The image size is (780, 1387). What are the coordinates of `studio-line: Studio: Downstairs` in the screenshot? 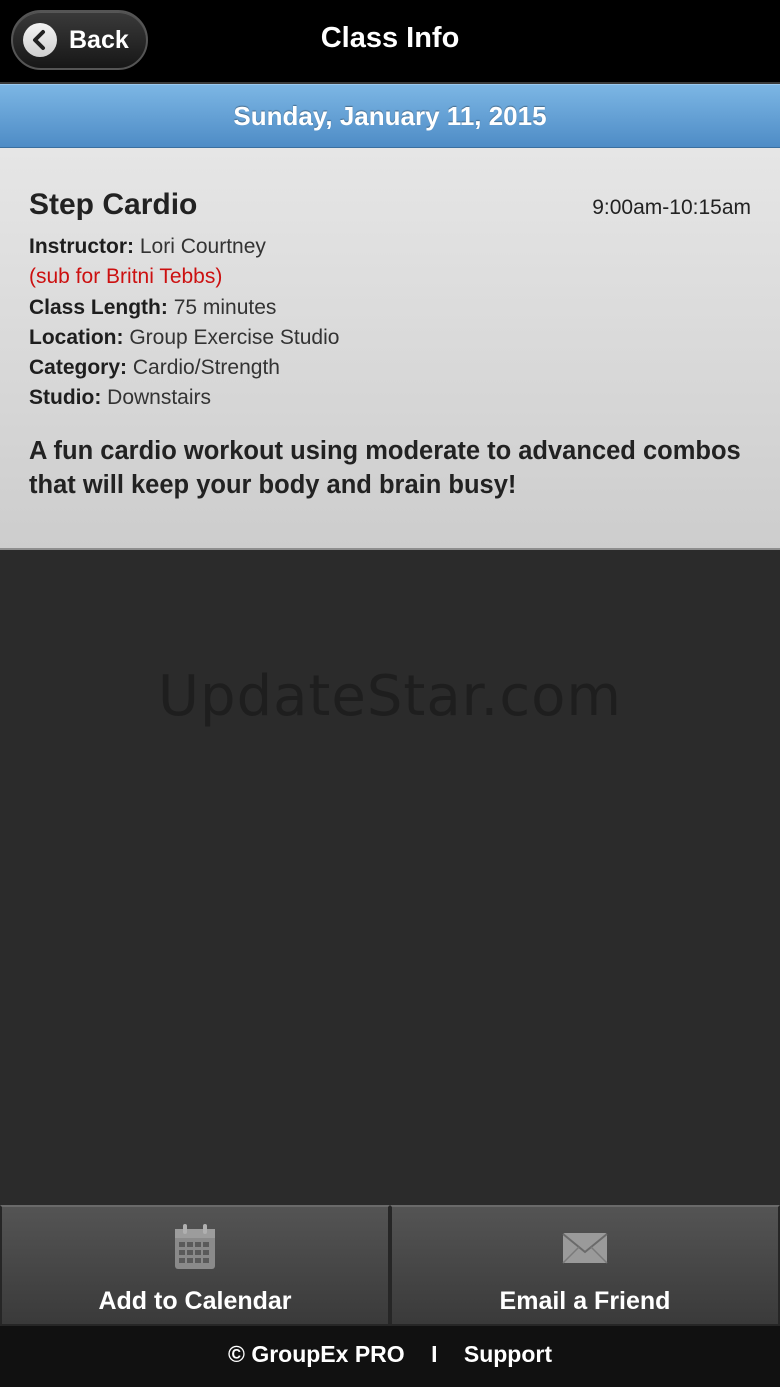 It's located at (184, 398).